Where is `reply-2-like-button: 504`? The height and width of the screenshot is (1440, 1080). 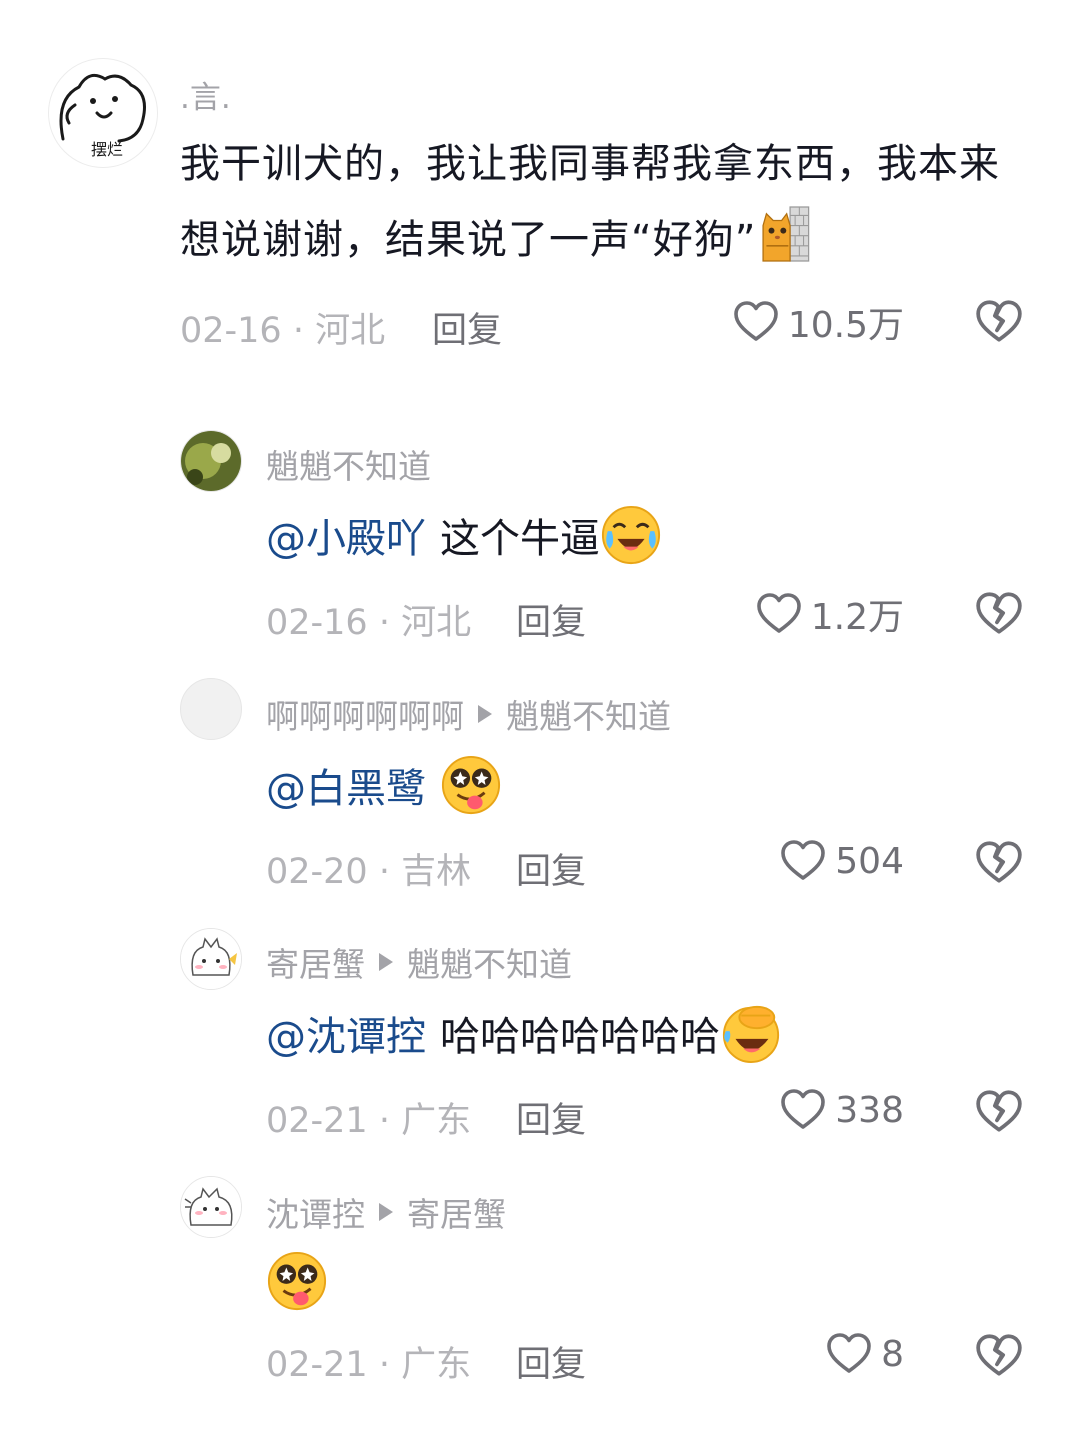
reply-2-like-button: 504 is located at coordinates (784, 861).